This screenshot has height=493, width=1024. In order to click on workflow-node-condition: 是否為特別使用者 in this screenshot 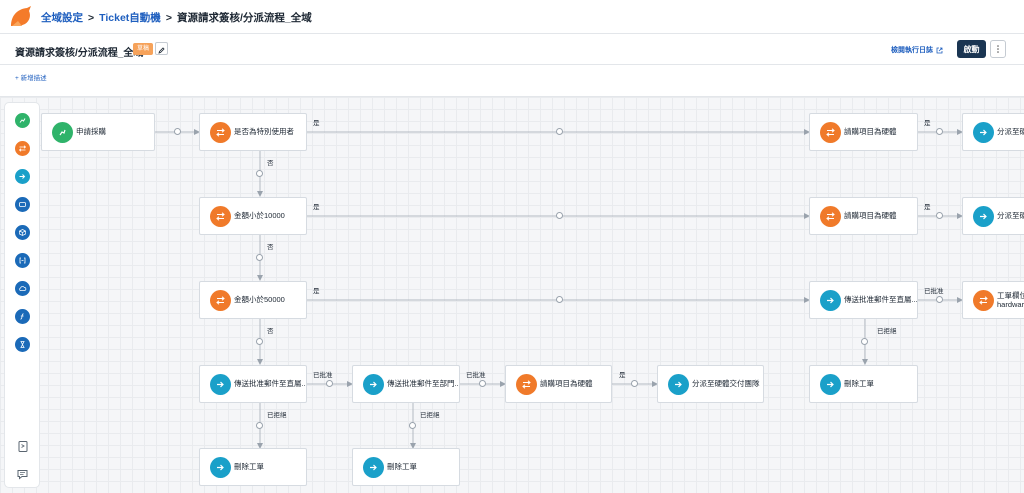, I will do `click(253, 132)`.